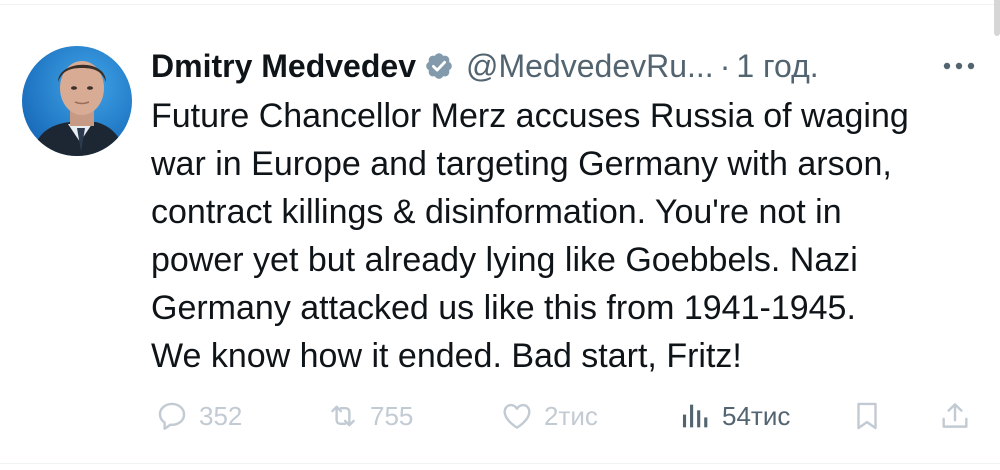 This screenshot has height=470, width=1000. Describe the element at coordinates (571, 415) in the screenshot. I see `like-count: 2тис` at that location.